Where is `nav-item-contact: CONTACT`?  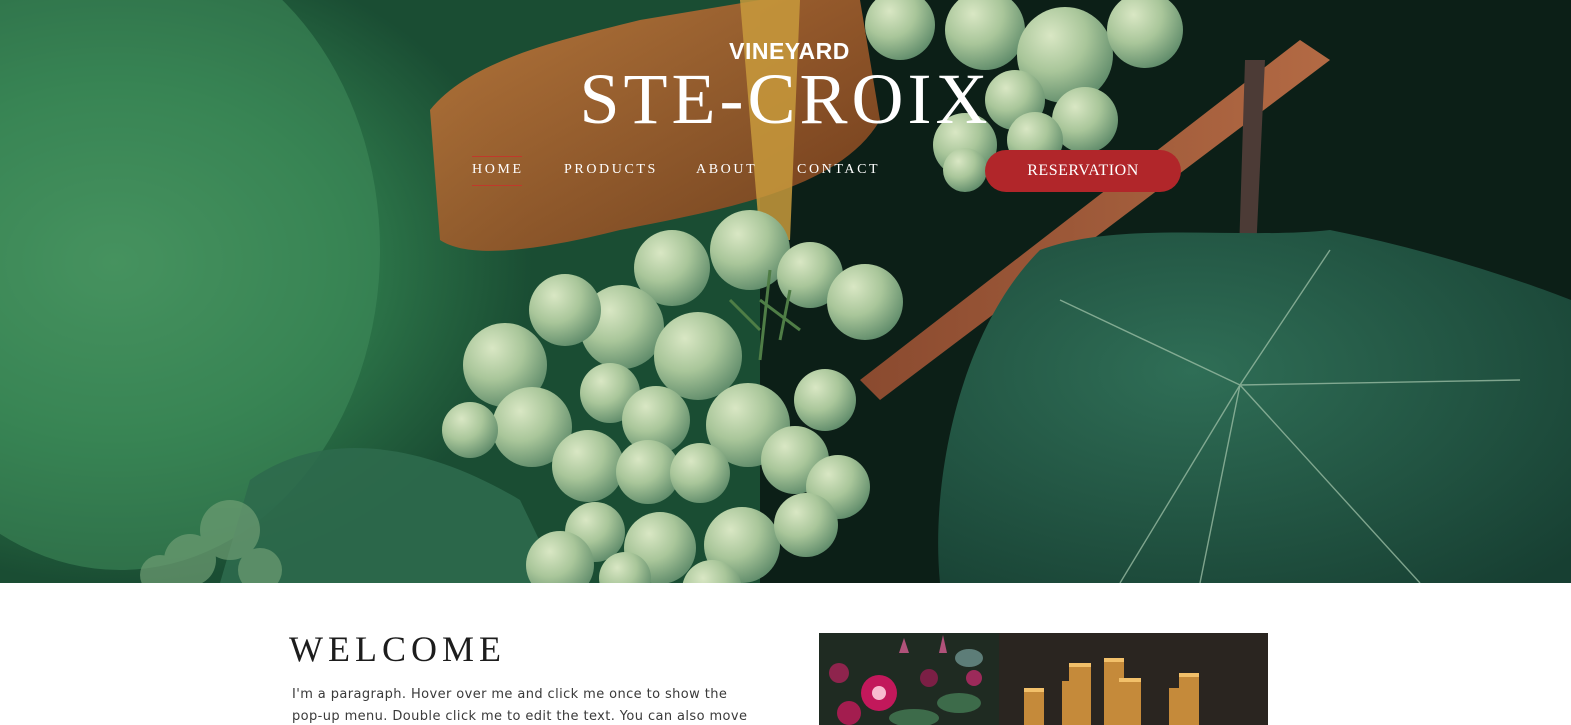
nav-item-contact: CONTACT is located at coordinates (838, 173).